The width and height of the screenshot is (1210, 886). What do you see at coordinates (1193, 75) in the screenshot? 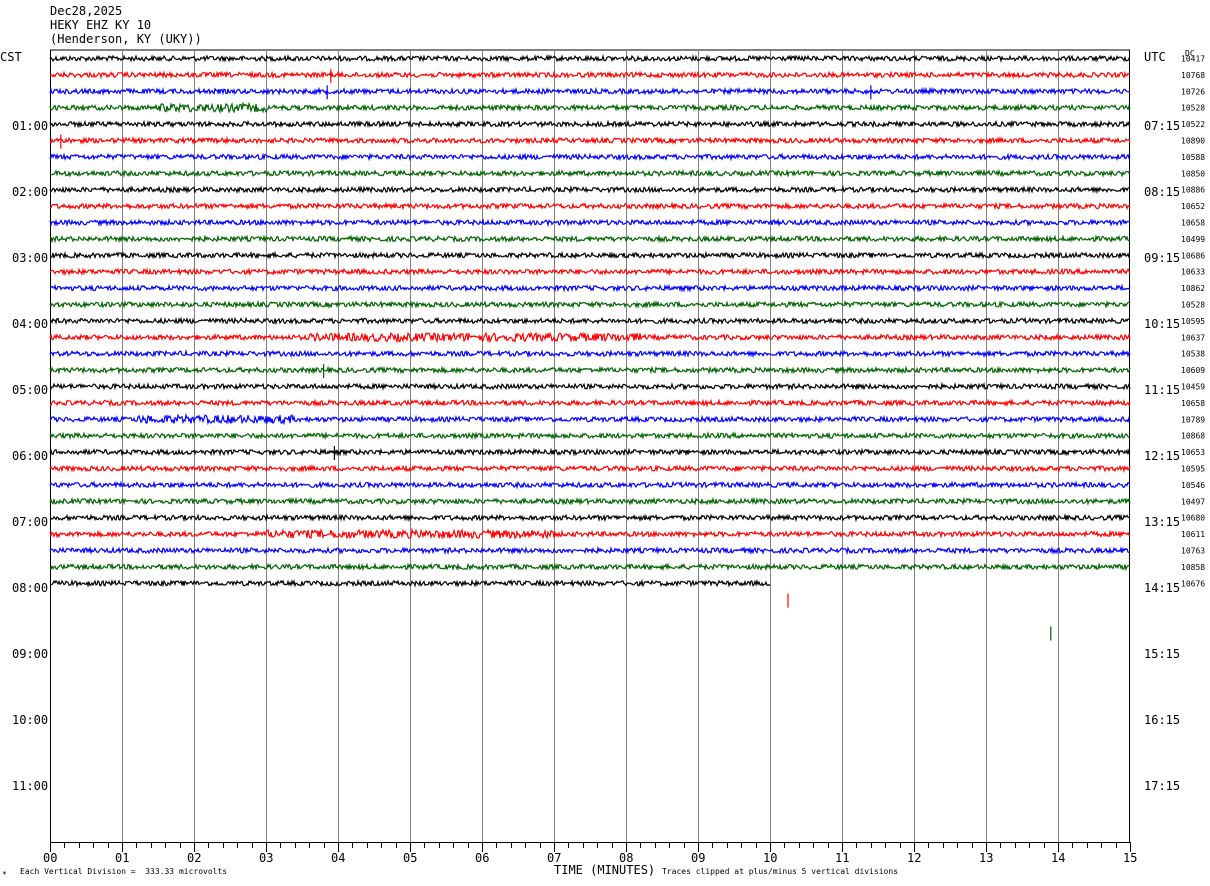
I see `dc-value: 10768` at bounding box center [1193, 75].